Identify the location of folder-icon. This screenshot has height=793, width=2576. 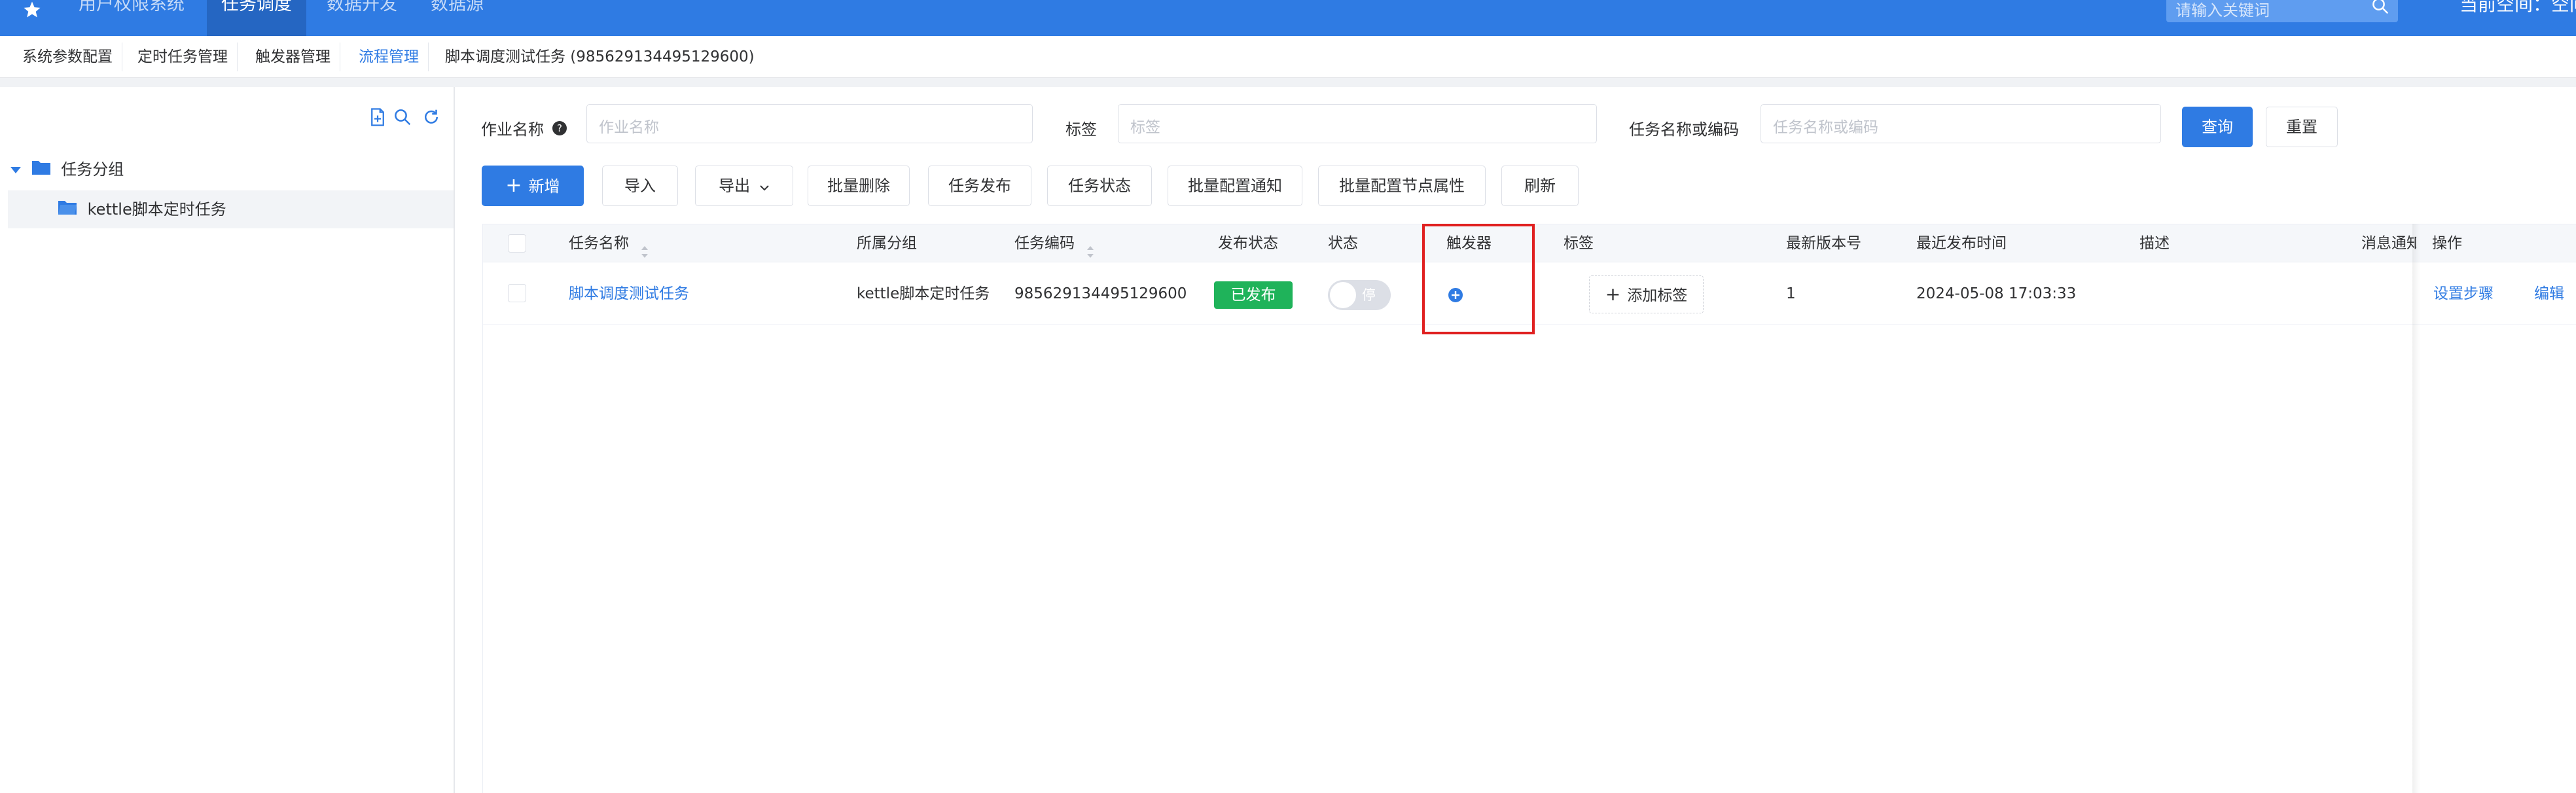
(41, 170).